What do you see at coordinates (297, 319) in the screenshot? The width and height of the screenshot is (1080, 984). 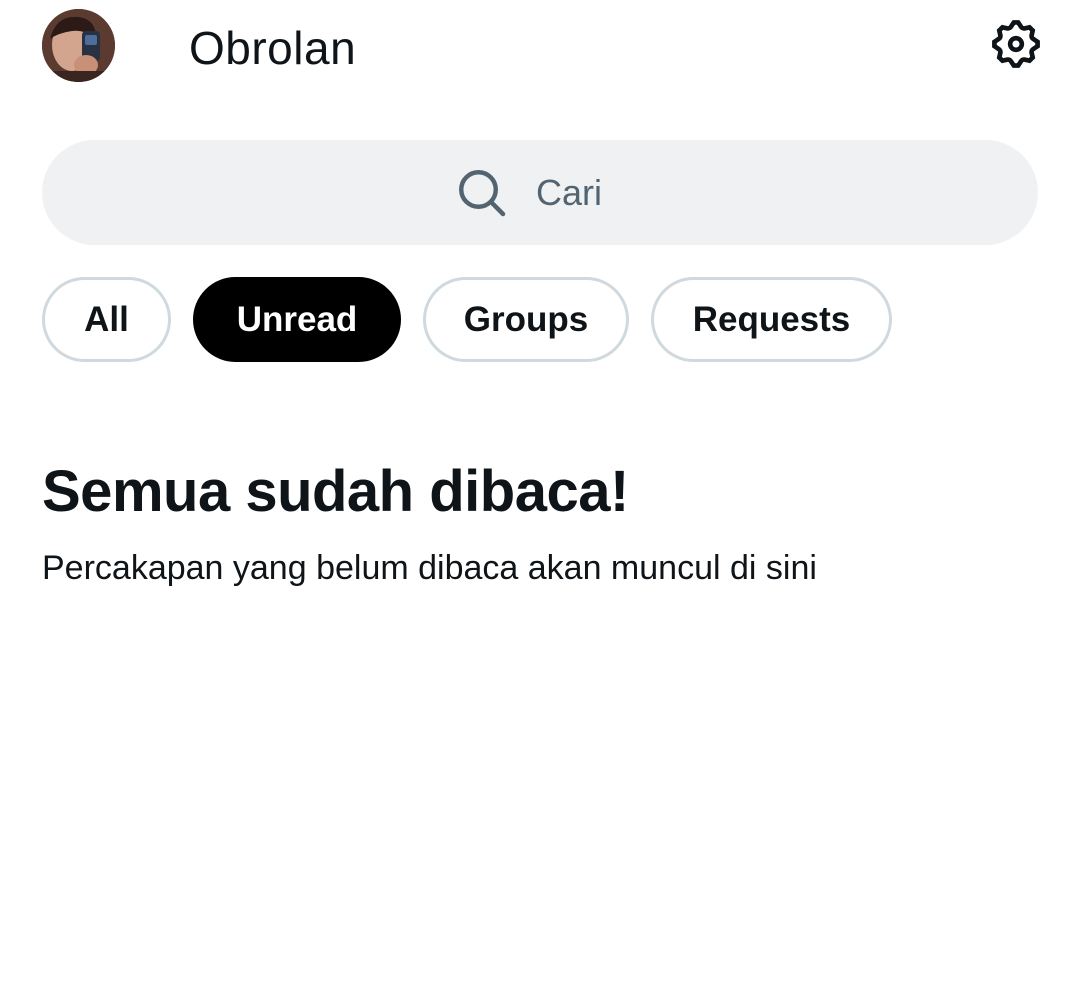 I see `tab-unread: Unread` at bounding box center [297, 319].